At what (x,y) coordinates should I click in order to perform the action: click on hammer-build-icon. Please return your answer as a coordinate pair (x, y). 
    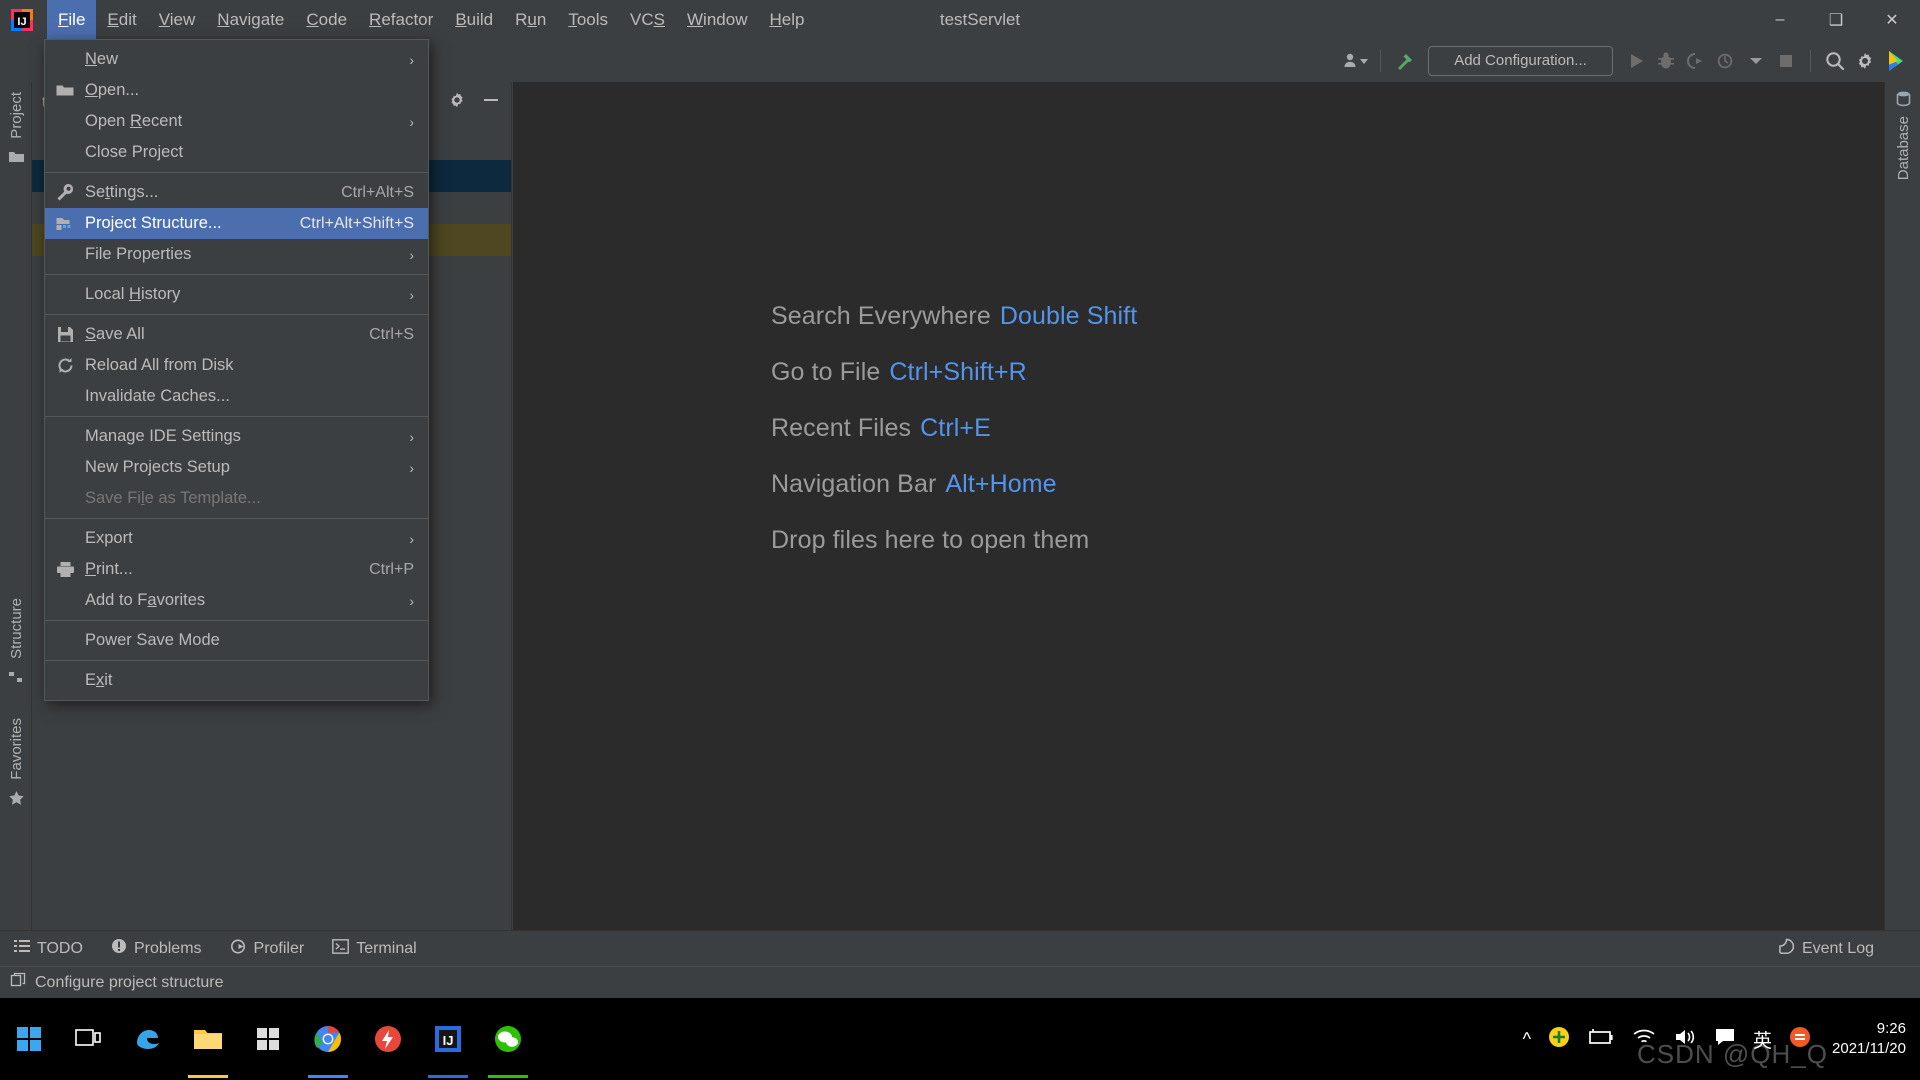
    Looking at the image, I should click on (1405, 61).